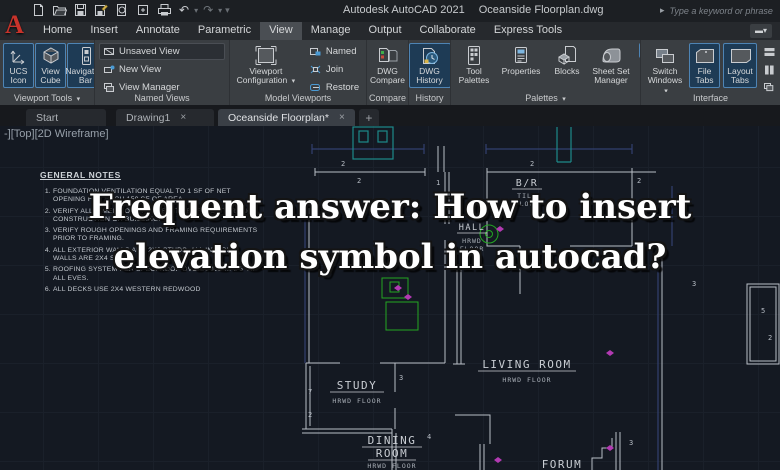 The height and width of the screenshot is (470, 780). I want to click on file-tab-drawing1: Drawing1 ×, so click(165, 117).